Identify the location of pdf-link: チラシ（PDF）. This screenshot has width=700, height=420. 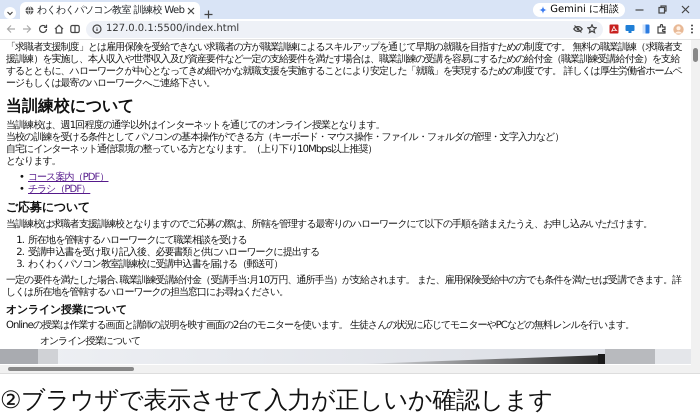
(59, 190).